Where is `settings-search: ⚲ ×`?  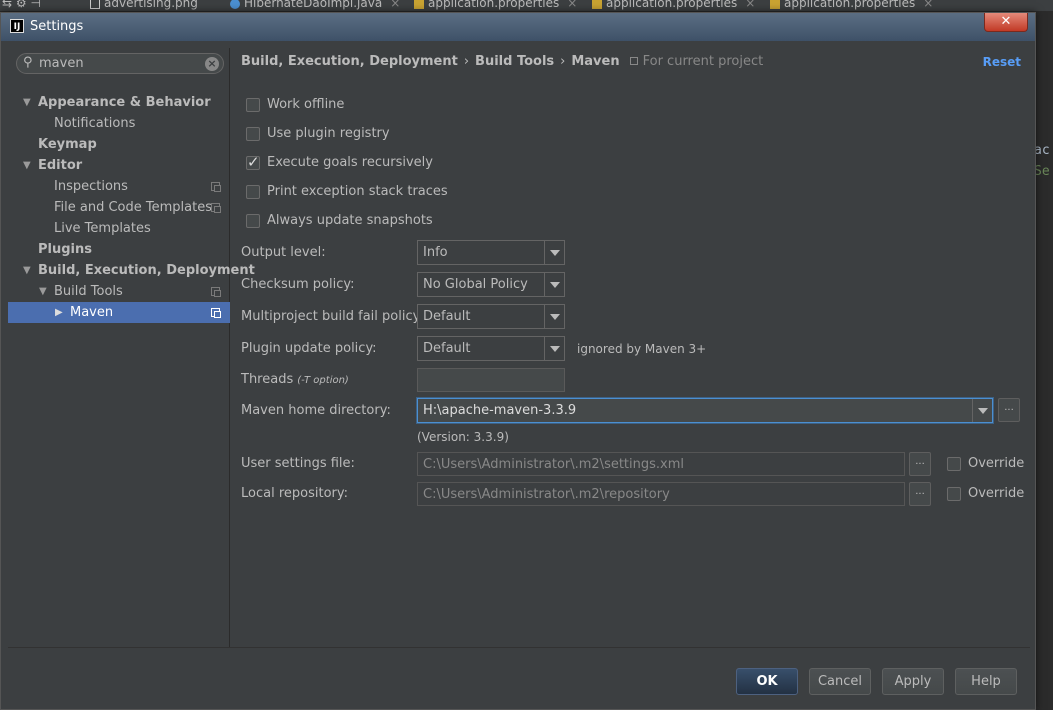 settings-search: ⚲ × is located at coordinates (120, 63).